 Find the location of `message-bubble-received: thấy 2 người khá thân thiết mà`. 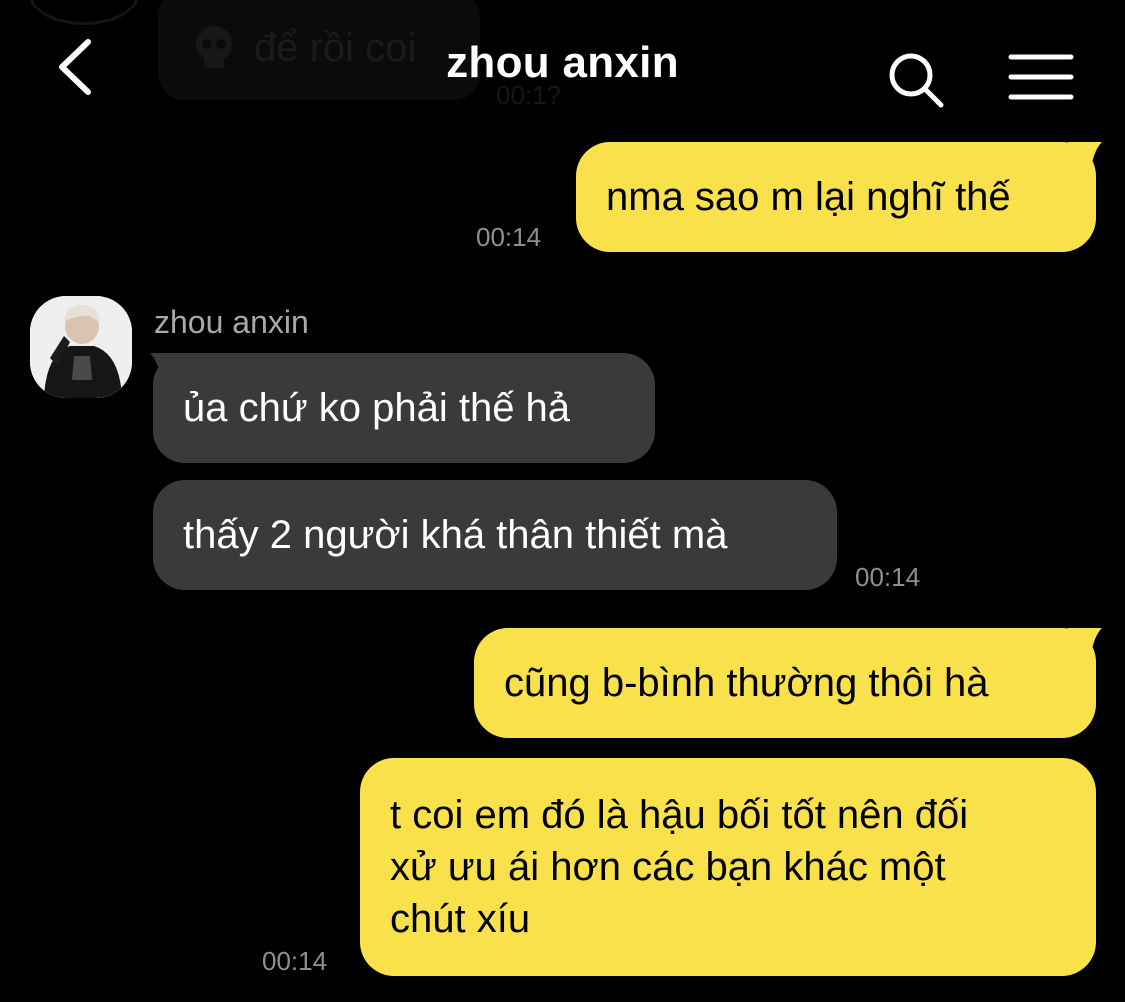

message-bubble-received: thấy 2 người khá thân thiết mà is located at coordinates (495, 535).